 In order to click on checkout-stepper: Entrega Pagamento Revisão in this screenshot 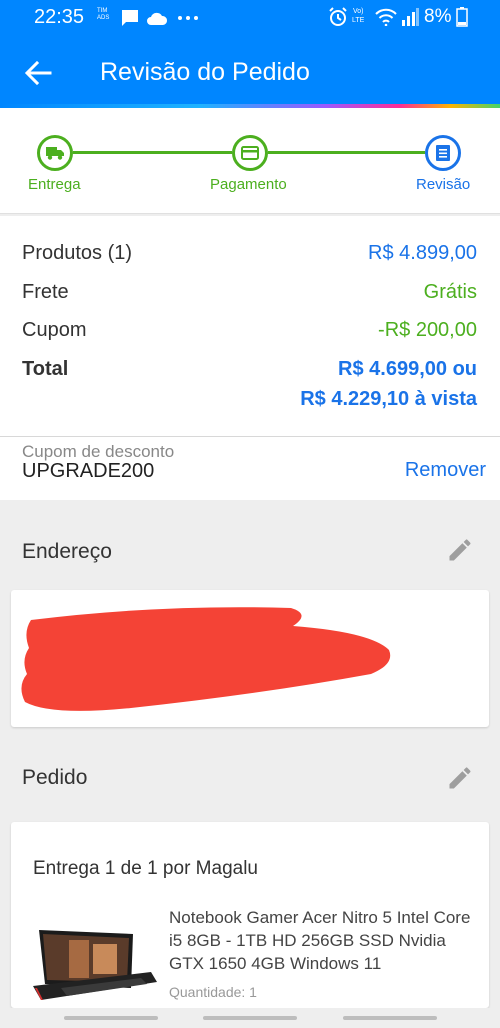, I will do `click(250, 161)`.